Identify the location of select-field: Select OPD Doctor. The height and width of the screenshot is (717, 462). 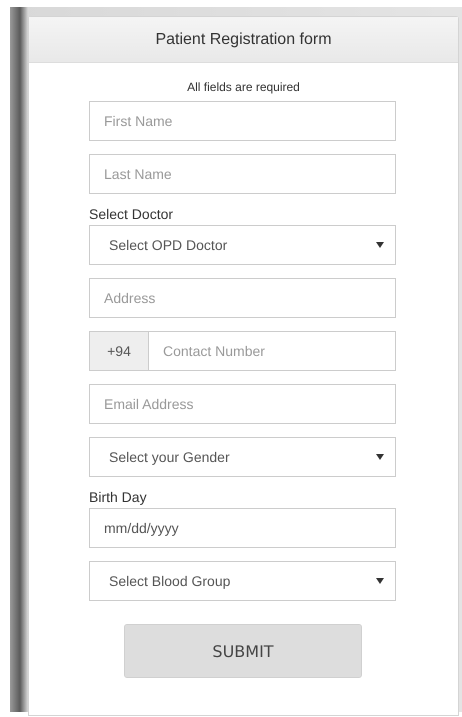
(242, 245).